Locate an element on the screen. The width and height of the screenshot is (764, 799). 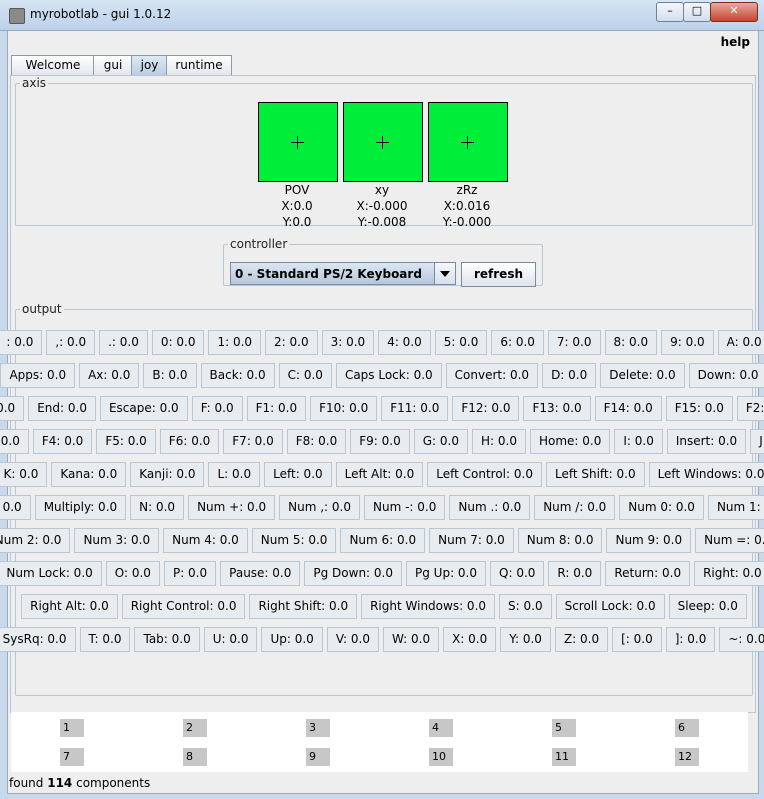
output-value: Num 1: 0.0 is located at coordinates (735, 507).